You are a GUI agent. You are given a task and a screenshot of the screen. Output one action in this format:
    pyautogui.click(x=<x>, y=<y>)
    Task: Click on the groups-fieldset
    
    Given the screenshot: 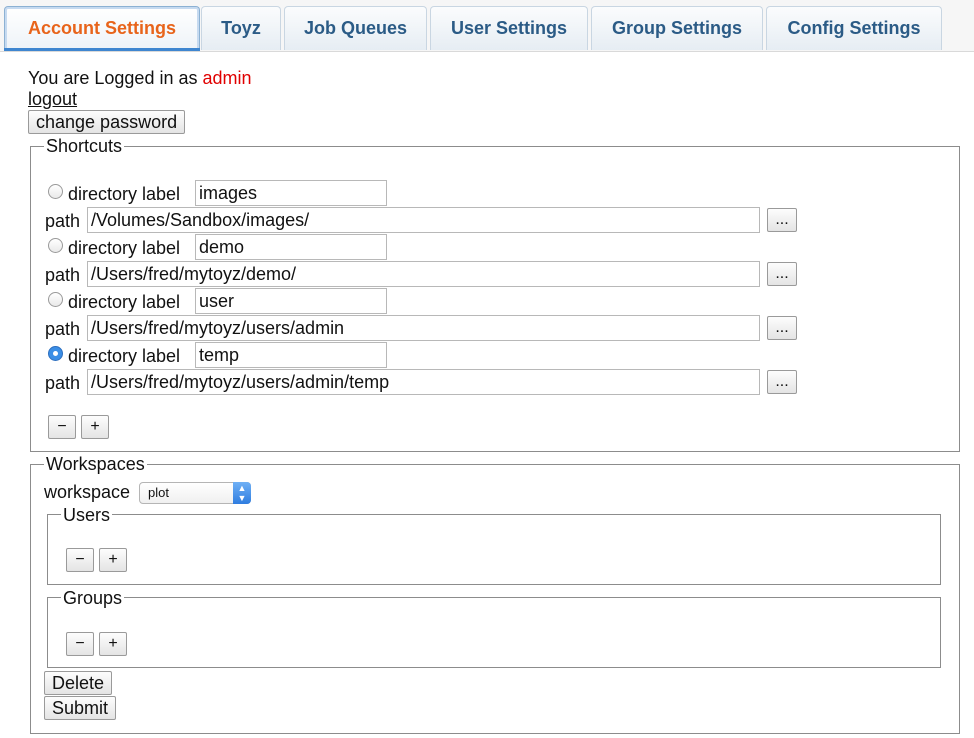 What is the action you would take?
    pyautogui.click(x=494, y=632)
    